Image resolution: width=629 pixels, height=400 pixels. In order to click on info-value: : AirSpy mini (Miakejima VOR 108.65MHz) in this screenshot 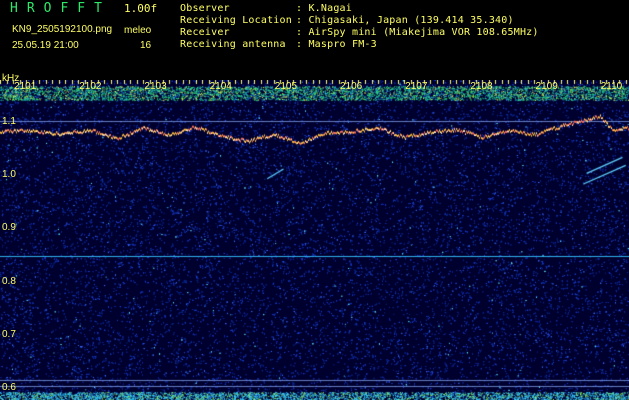, I will do `click(417, 32)`.